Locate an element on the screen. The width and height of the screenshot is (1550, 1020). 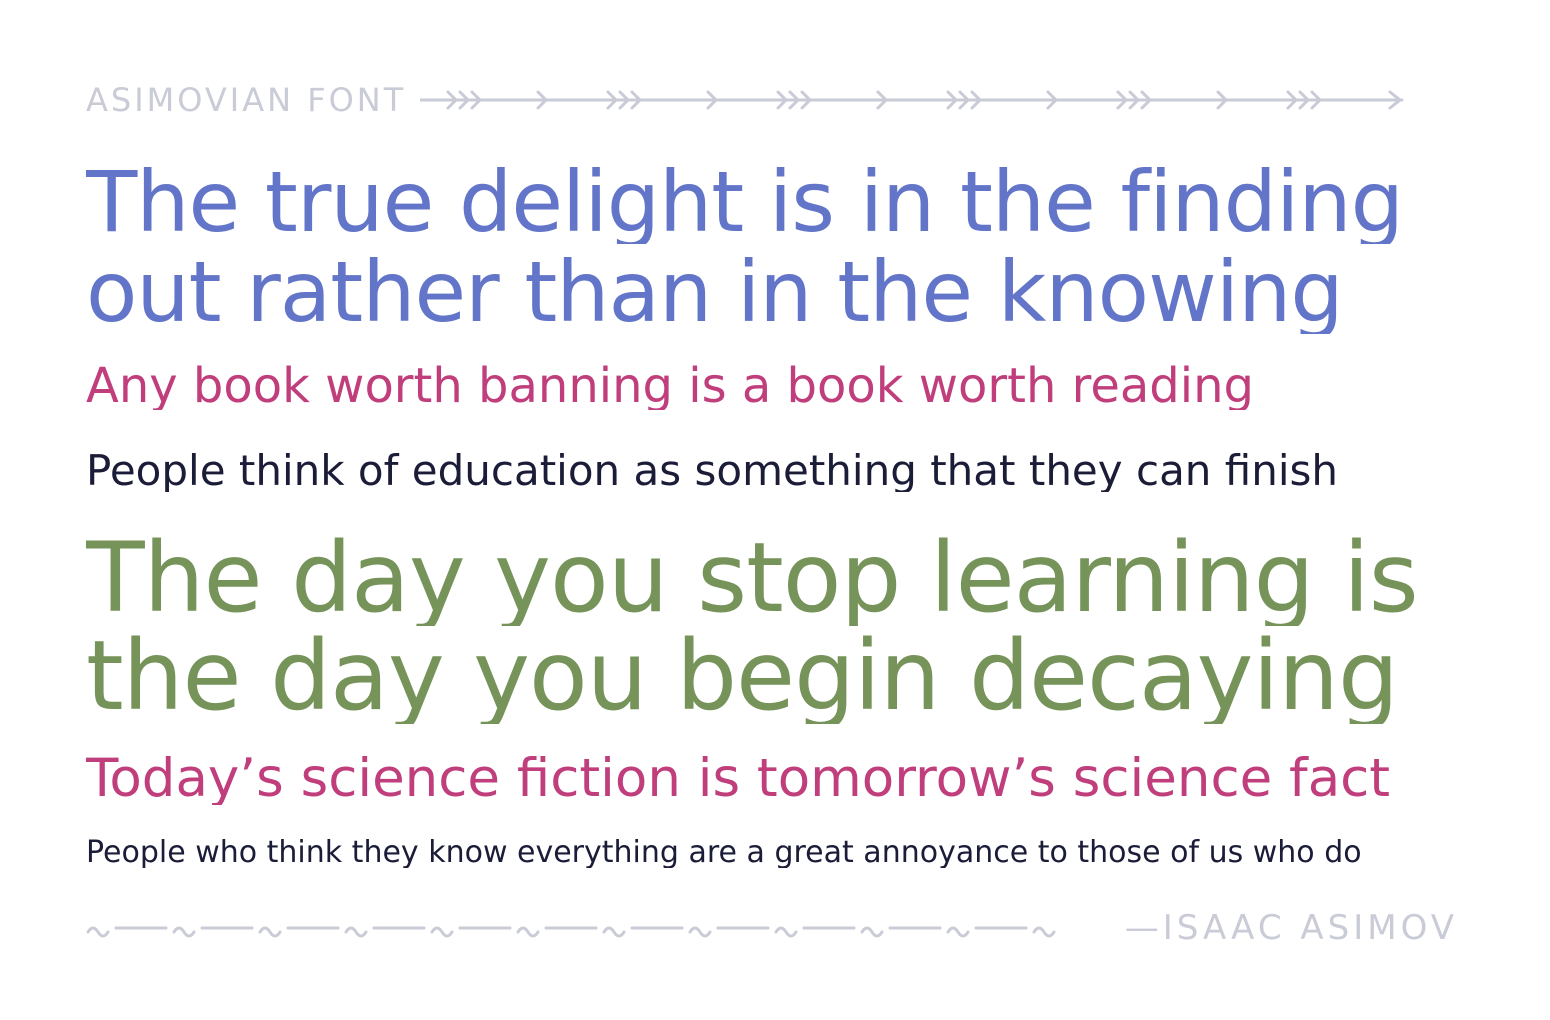
quote-1-line-1: The true delight is in the finding is located at coordinates (745, 202).